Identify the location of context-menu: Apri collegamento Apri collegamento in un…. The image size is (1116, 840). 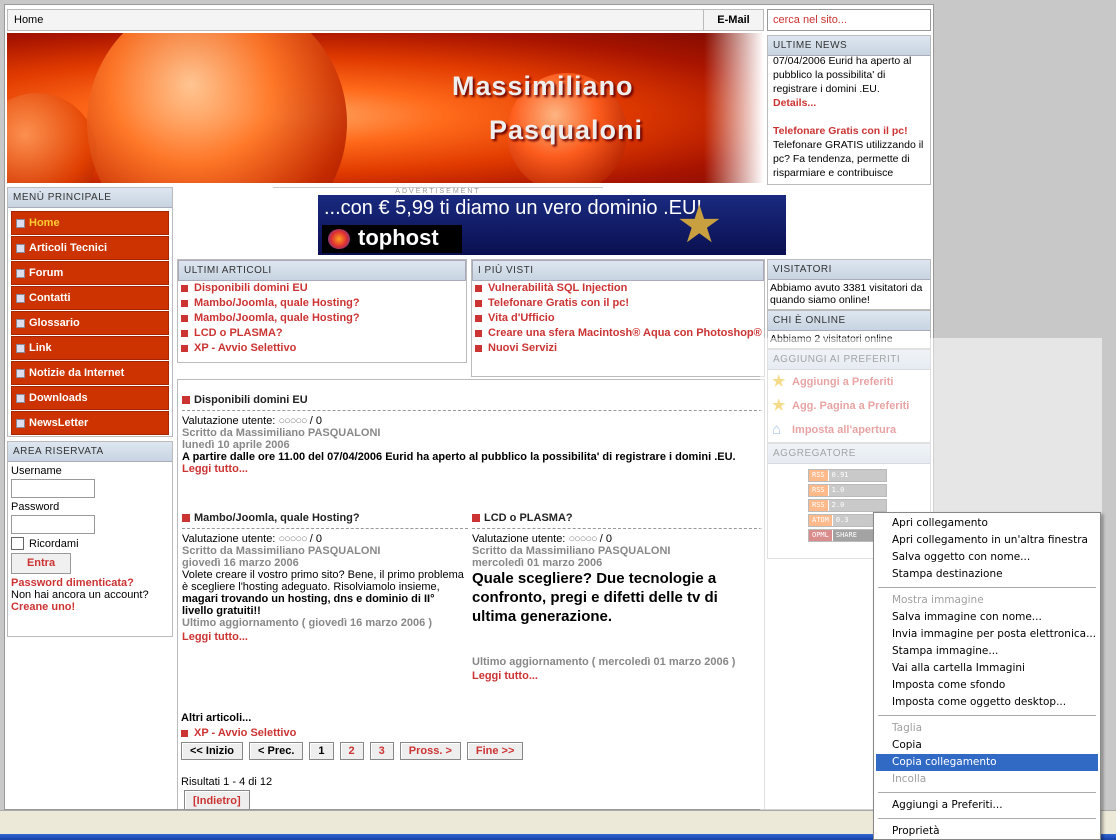
(987, 676).